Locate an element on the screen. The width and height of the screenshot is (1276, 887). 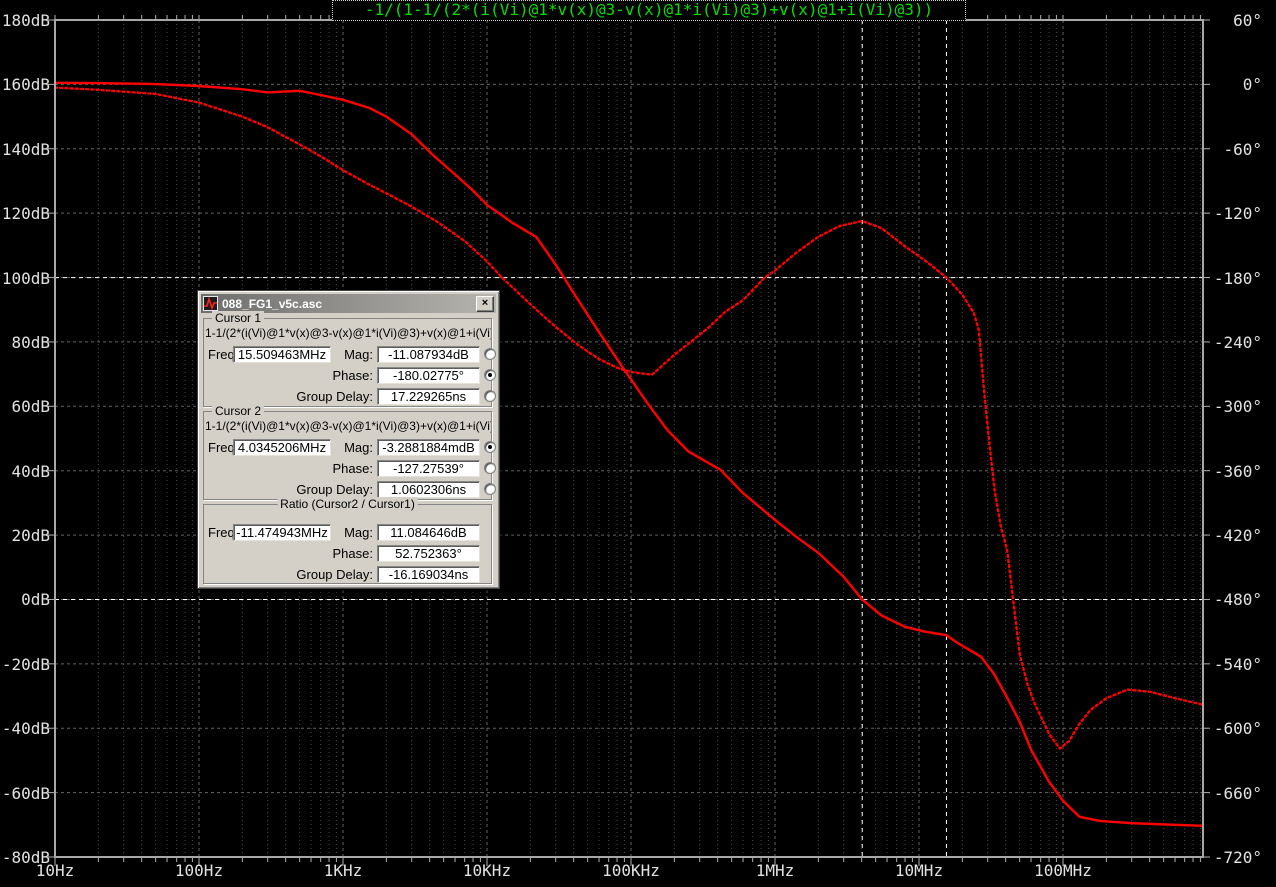
y-axis-left-label: 0dB is located at coordinates (35, 600).